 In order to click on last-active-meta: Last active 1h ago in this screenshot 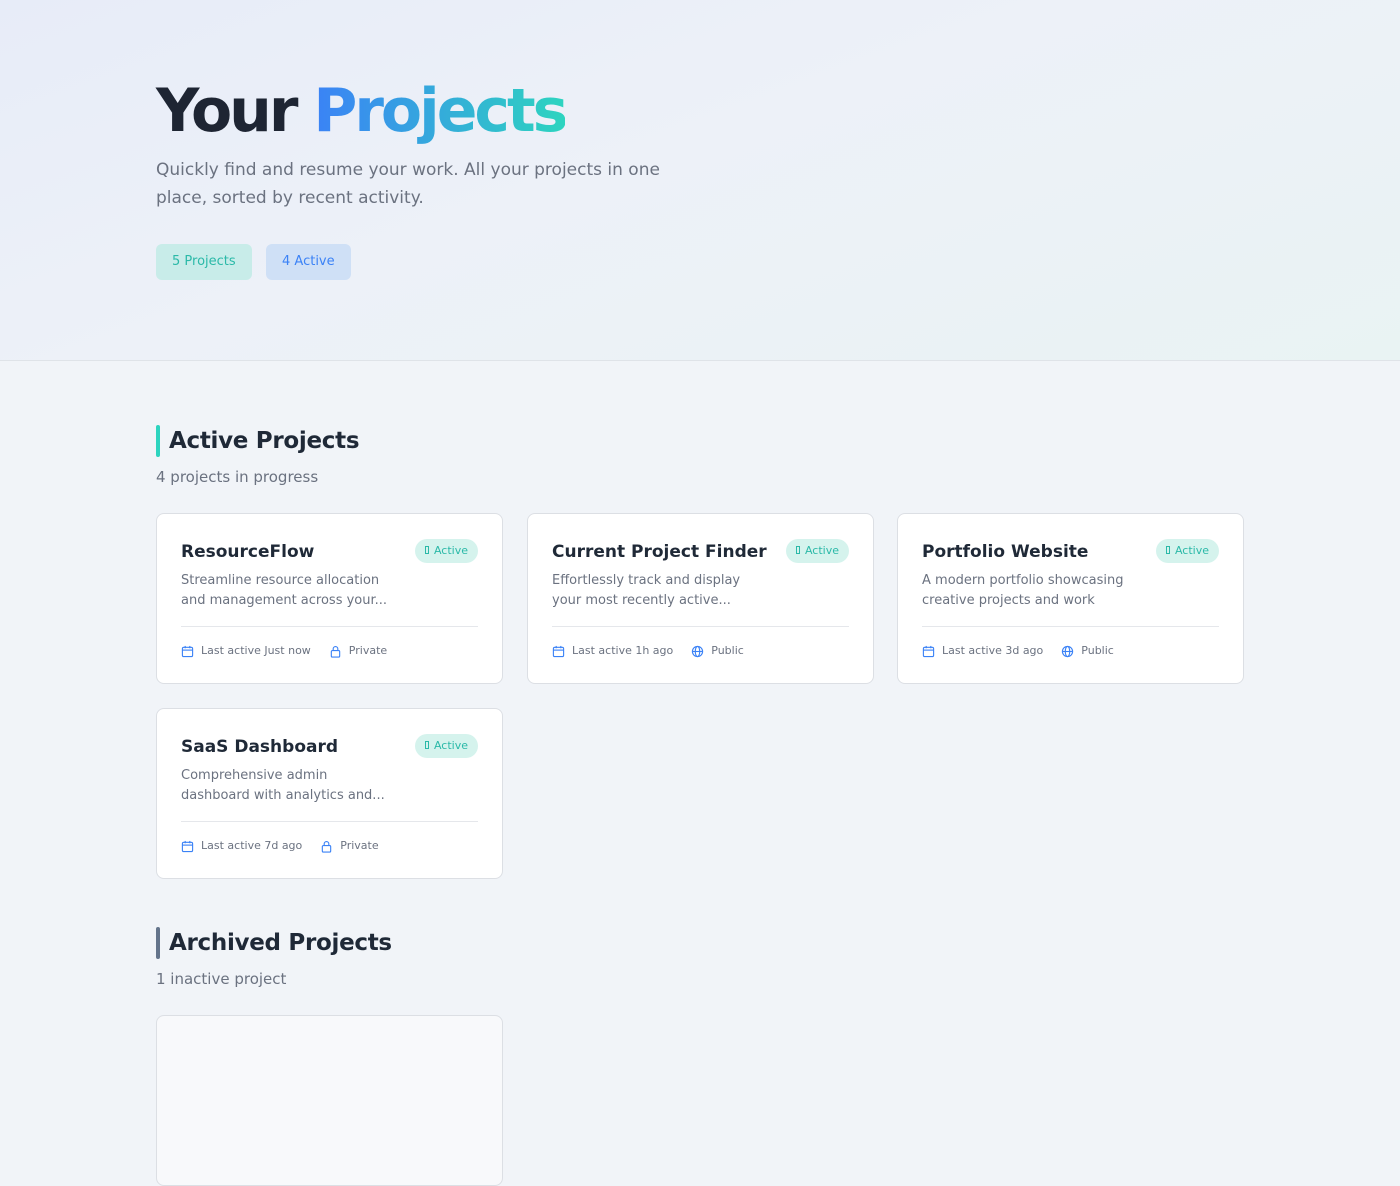, I will do `click(612, 651)`.